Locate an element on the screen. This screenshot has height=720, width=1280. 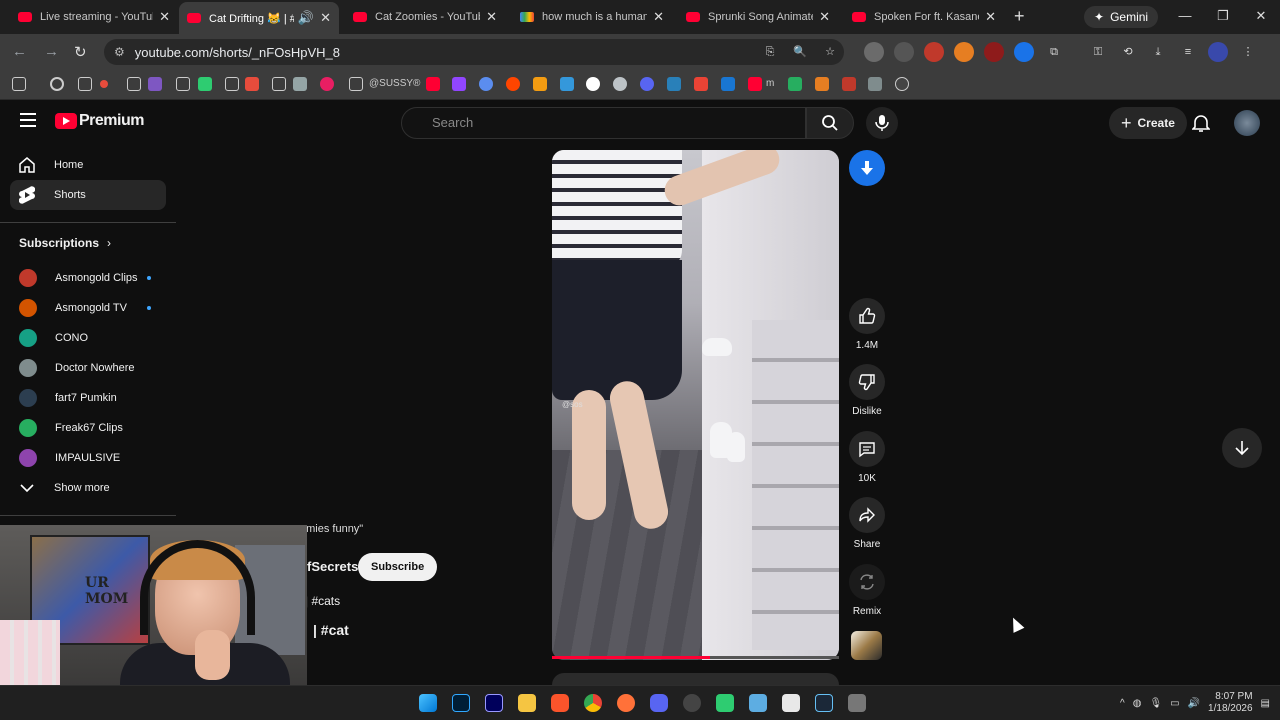
puzzle-icon: ⧉ is located at coordinates (1054, 52).